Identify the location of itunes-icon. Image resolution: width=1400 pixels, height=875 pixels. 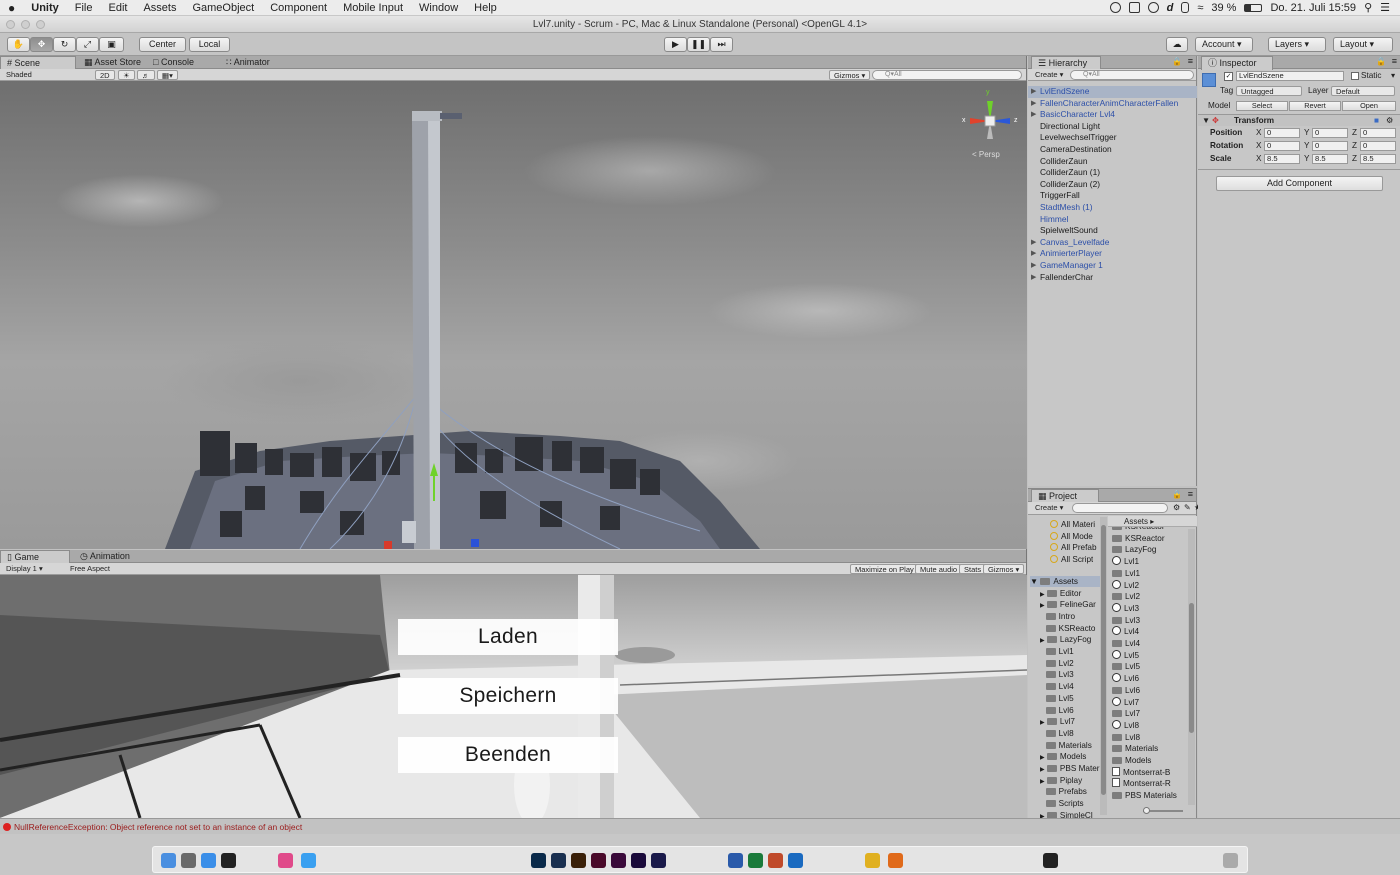
(285, 860).